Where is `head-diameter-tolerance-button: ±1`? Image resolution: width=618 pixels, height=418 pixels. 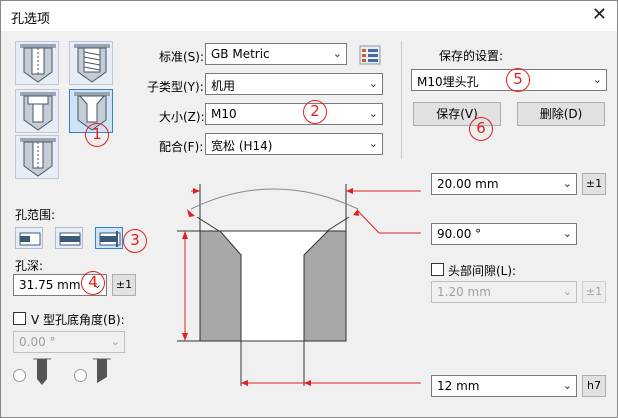 head-diameter-tolerance-button: ±1 is located at coordinates (594, 184).